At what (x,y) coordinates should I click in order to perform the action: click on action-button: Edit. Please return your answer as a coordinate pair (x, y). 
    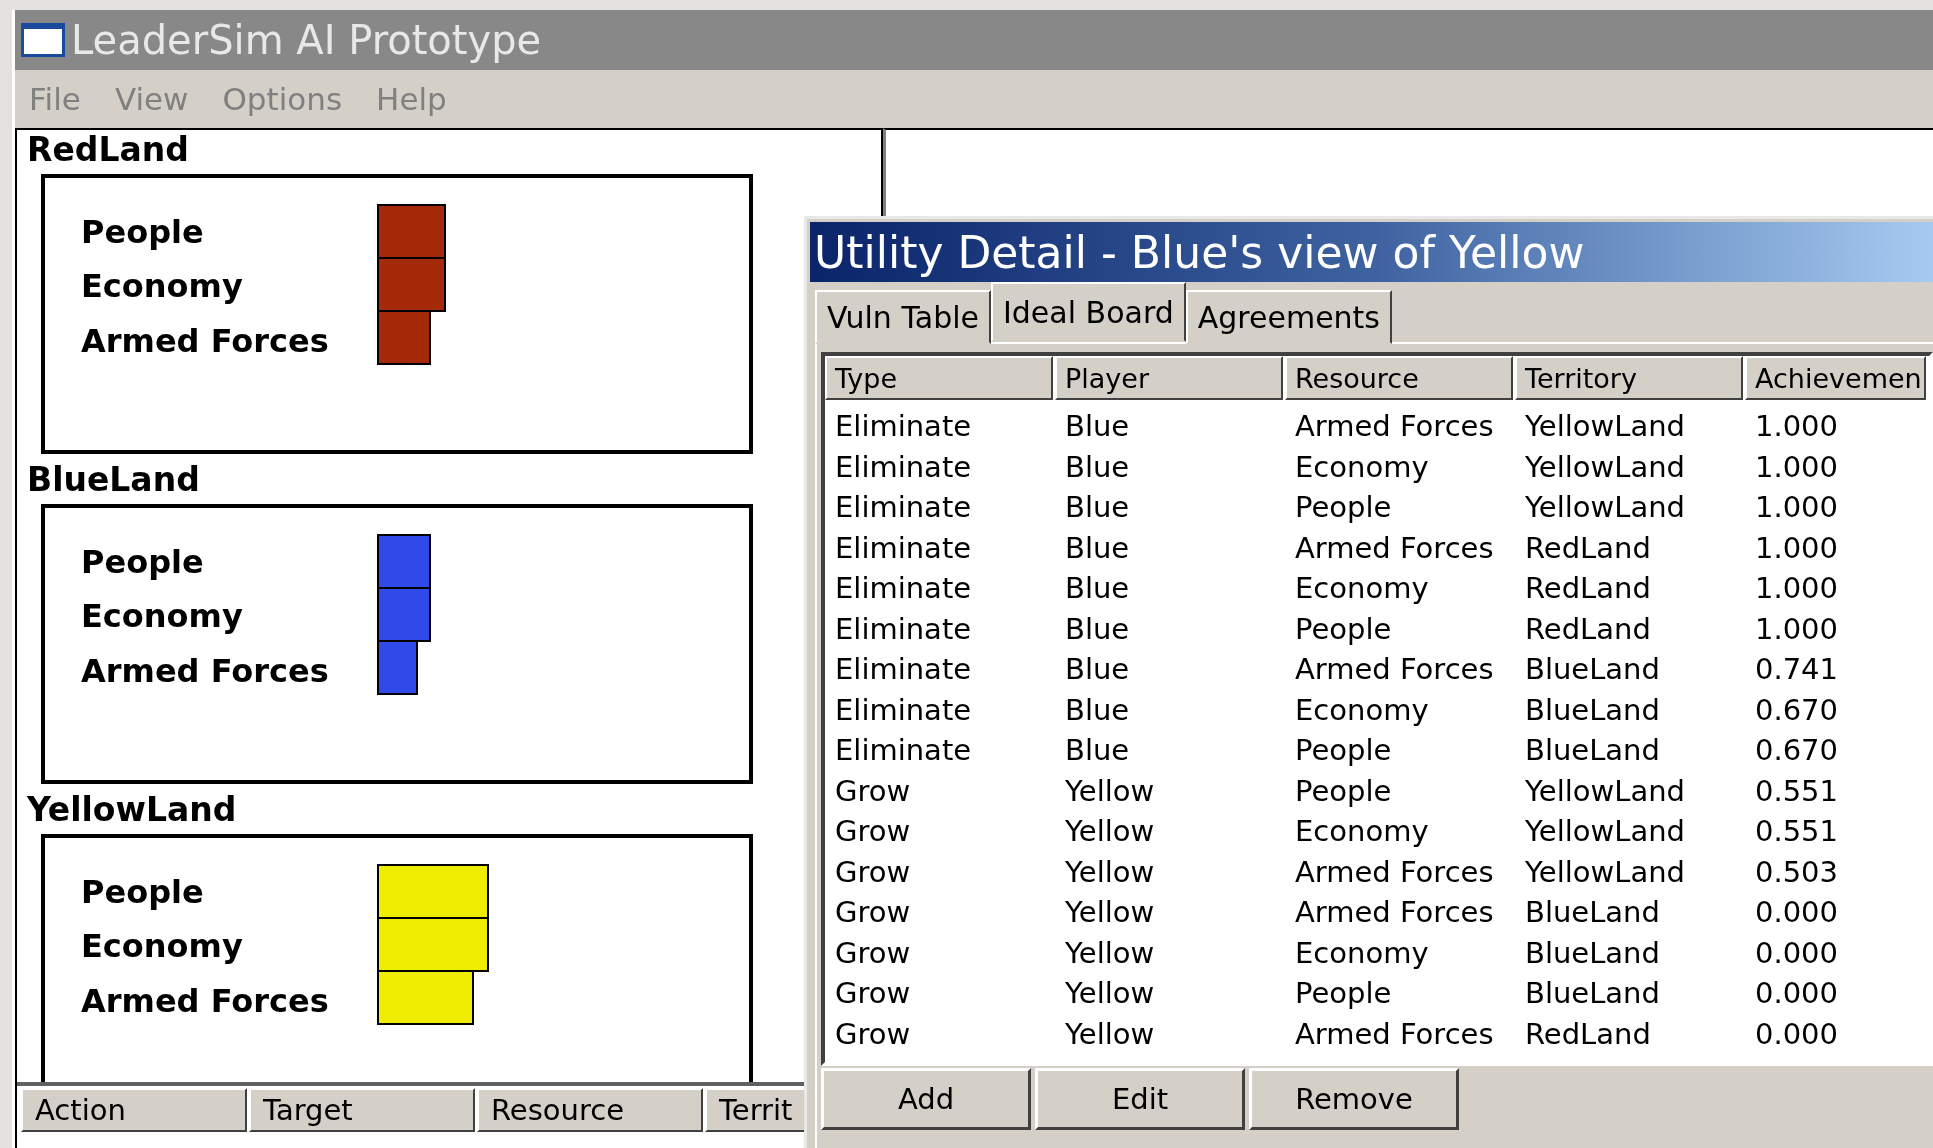
    Looking at the image, I should click on (1140, 1099).